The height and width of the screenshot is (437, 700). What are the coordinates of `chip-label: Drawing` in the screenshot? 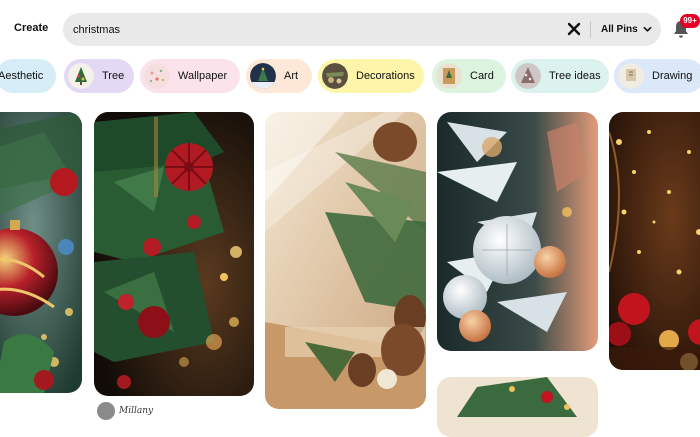 It's located at (672, 76).